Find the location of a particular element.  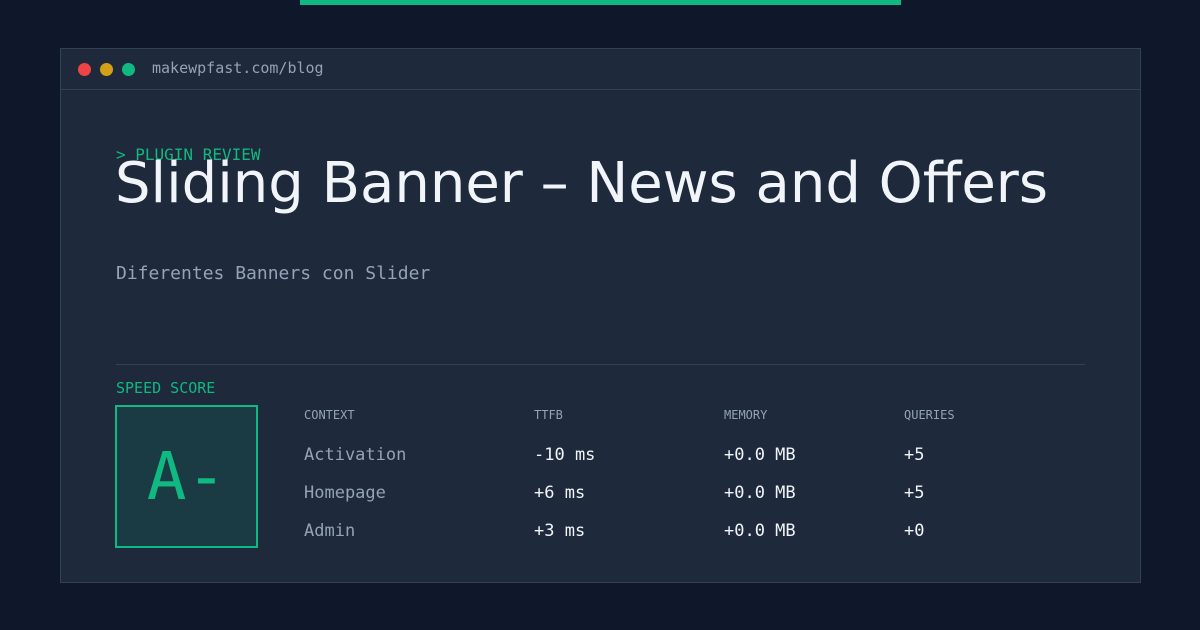

header-context: CONTEXT is located at coordinates (329, 415).